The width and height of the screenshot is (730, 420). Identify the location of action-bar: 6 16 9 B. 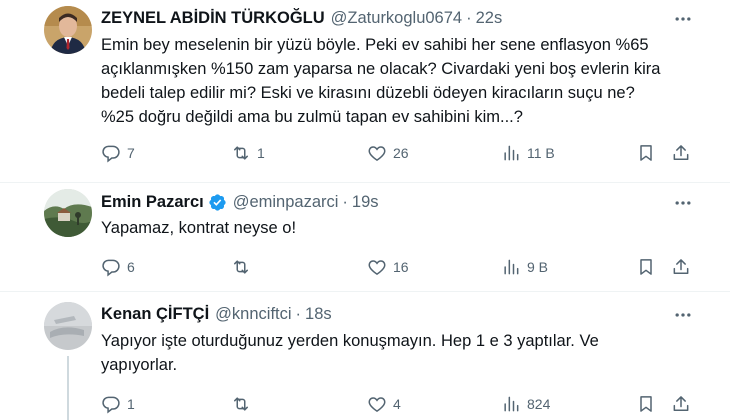
(401, 267).